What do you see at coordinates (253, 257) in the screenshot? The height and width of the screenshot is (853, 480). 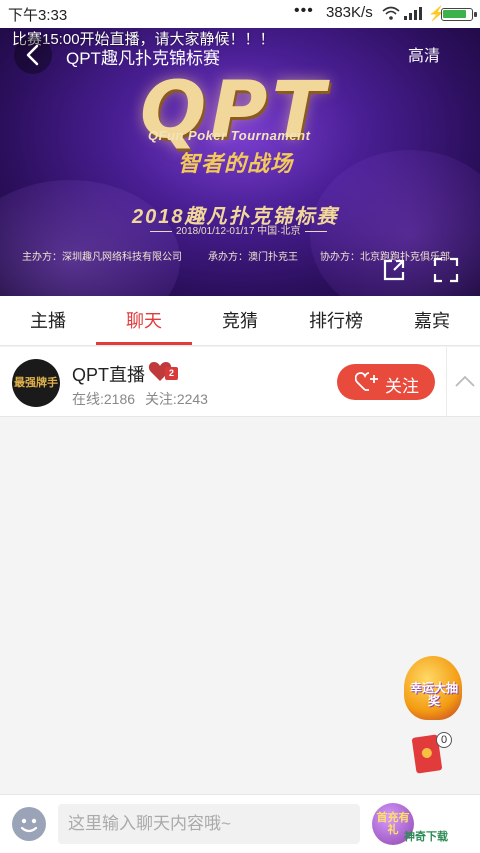 I see `sponsor-host: 承办方：澳门扑克王` at bounding box center [253, 257].